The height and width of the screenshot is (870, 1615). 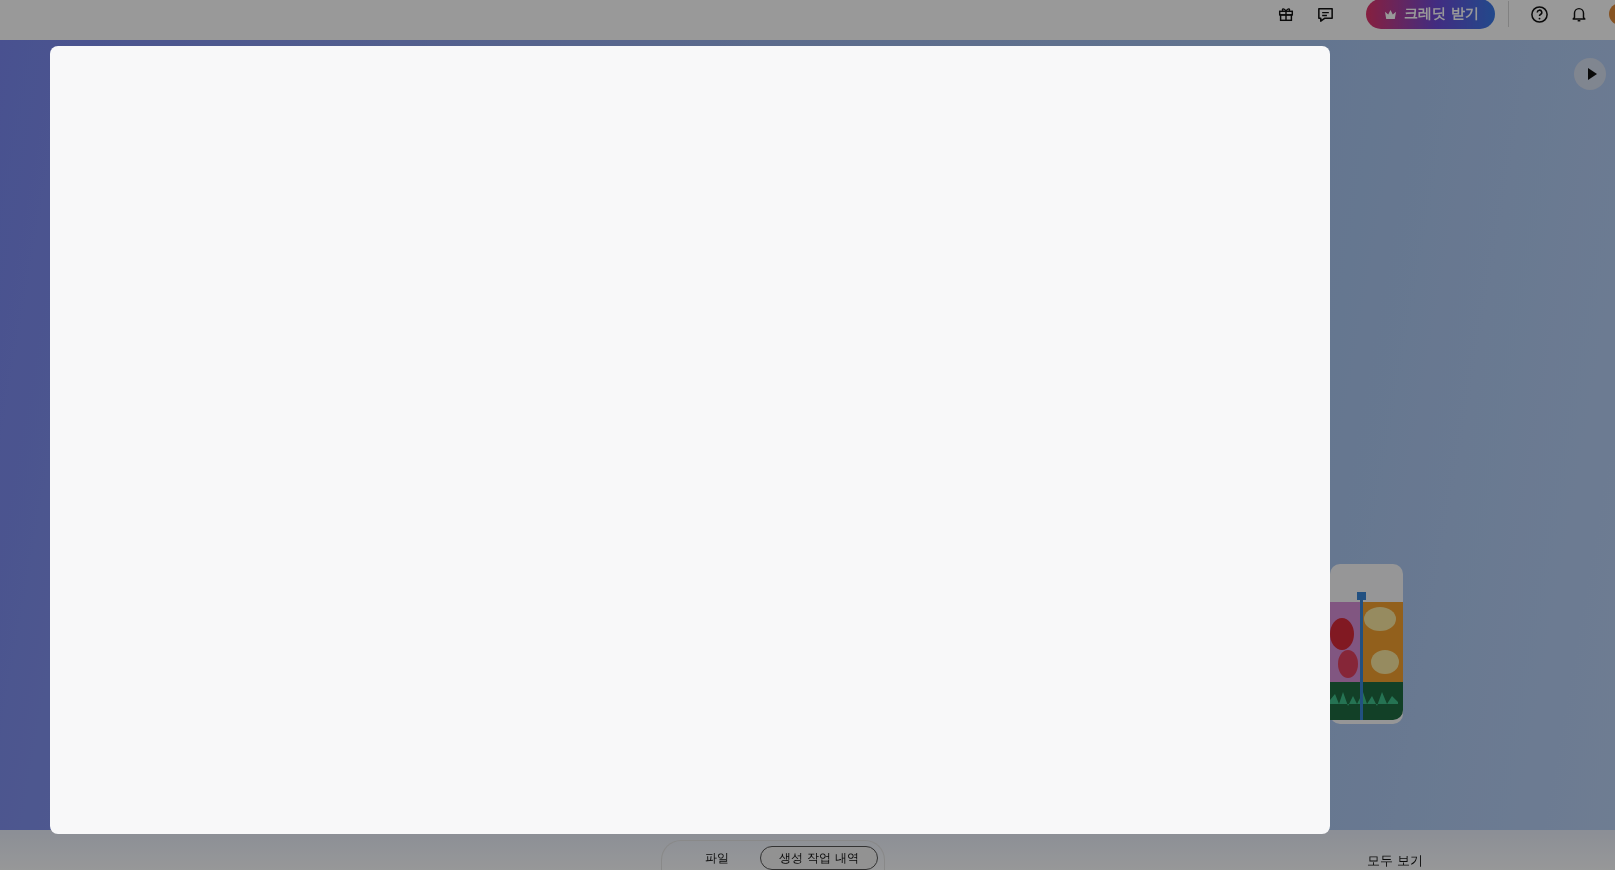 What do you see at coordinates (819, 858) in the screenshot?
I see `tab: 생성 작업 내역` at bounding box center [819, 858].